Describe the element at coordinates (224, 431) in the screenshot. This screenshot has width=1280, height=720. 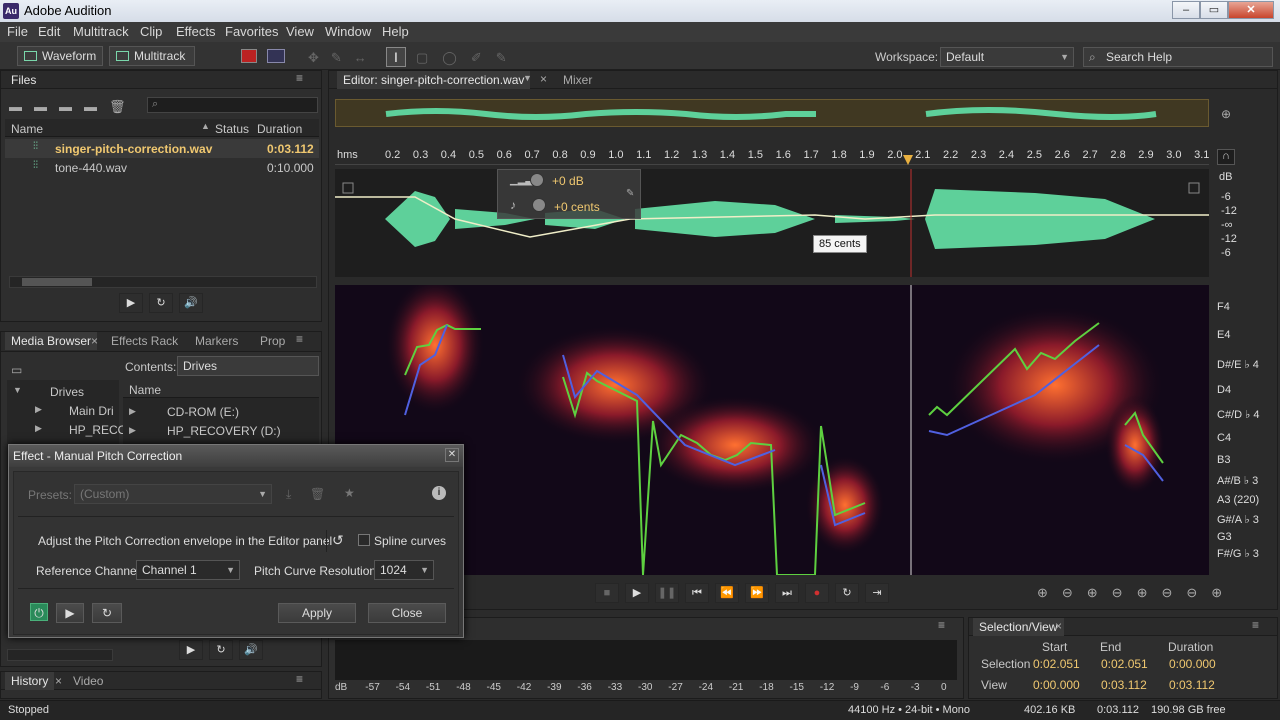
I see `list-item: HP_RECOVERY (D:)` at that location.